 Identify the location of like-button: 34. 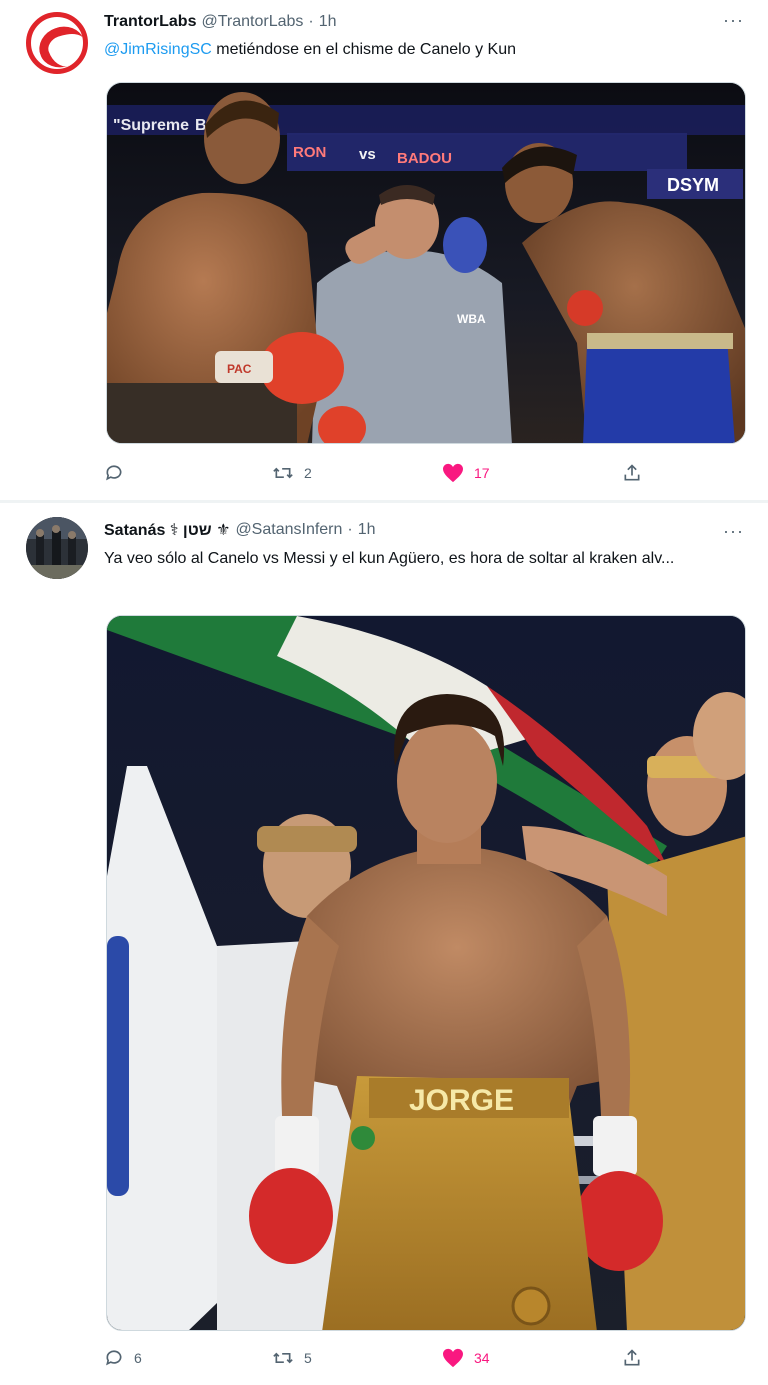
(466, 1358).